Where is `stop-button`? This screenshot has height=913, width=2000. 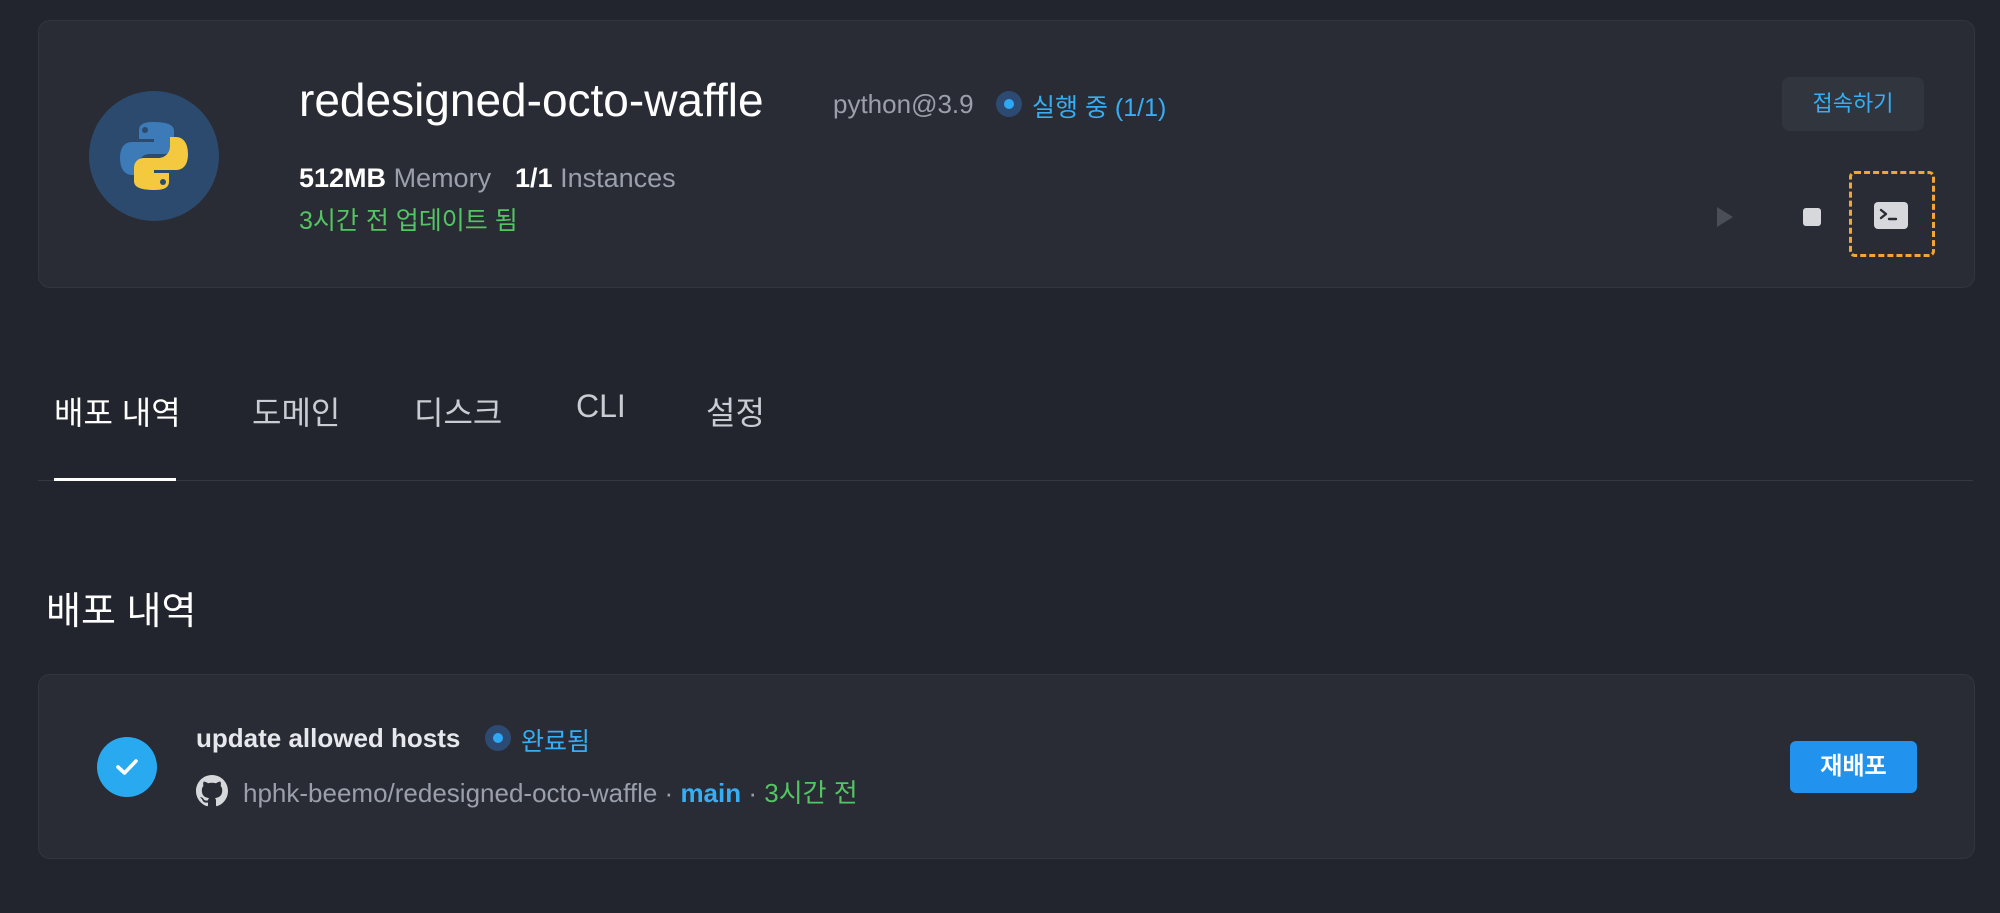
stop-button is located at coordinates (1812, 217).